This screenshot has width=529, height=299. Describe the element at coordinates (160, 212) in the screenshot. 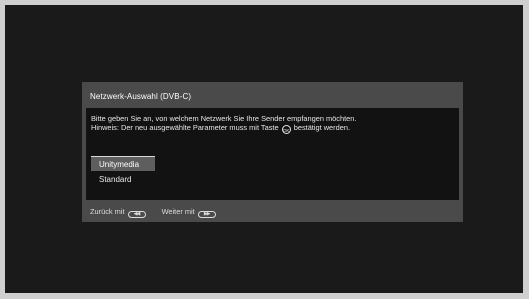

I see `dialog-footer: Zurück mit ◀◀ Weiter mit ▶▶` at that location.